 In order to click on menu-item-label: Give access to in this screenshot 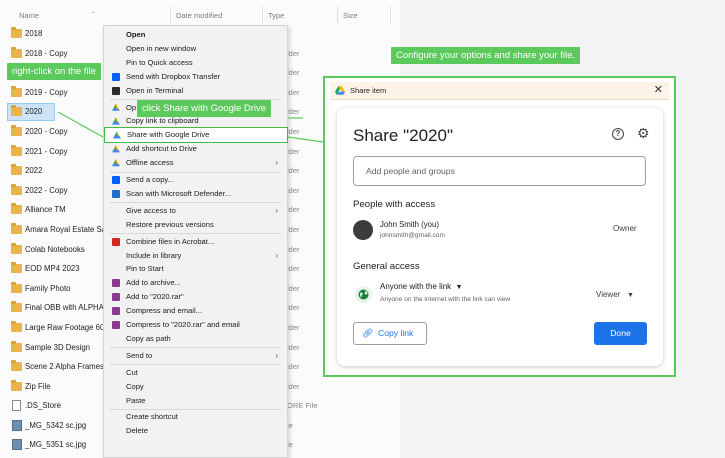, I will do `click(151, 210)`.